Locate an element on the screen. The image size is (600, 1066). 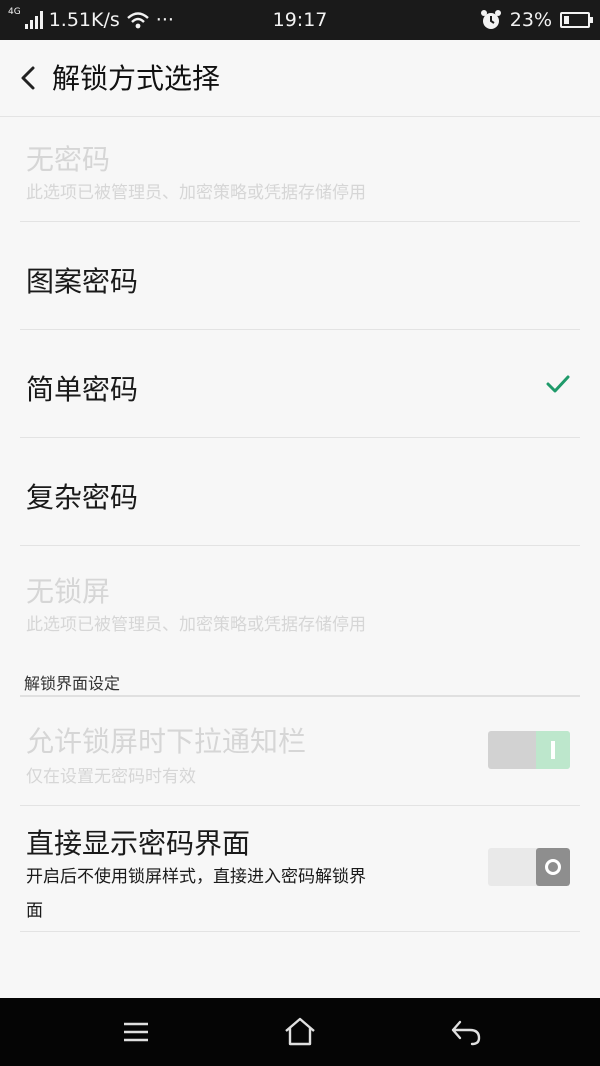
setting-pull-down-notifications: 允许锁屏时下拉通知栏 仅在设置无密码时有效 is located at coordinates (300, 751).